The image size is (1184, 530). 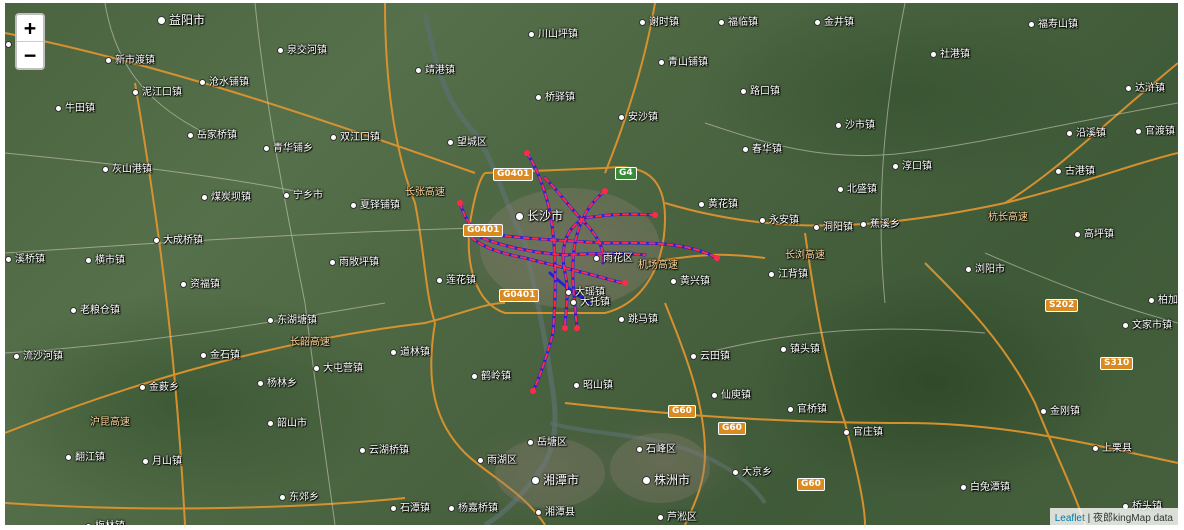 I want to click on place-label: 杨林乡, so click(x=277, y=381).